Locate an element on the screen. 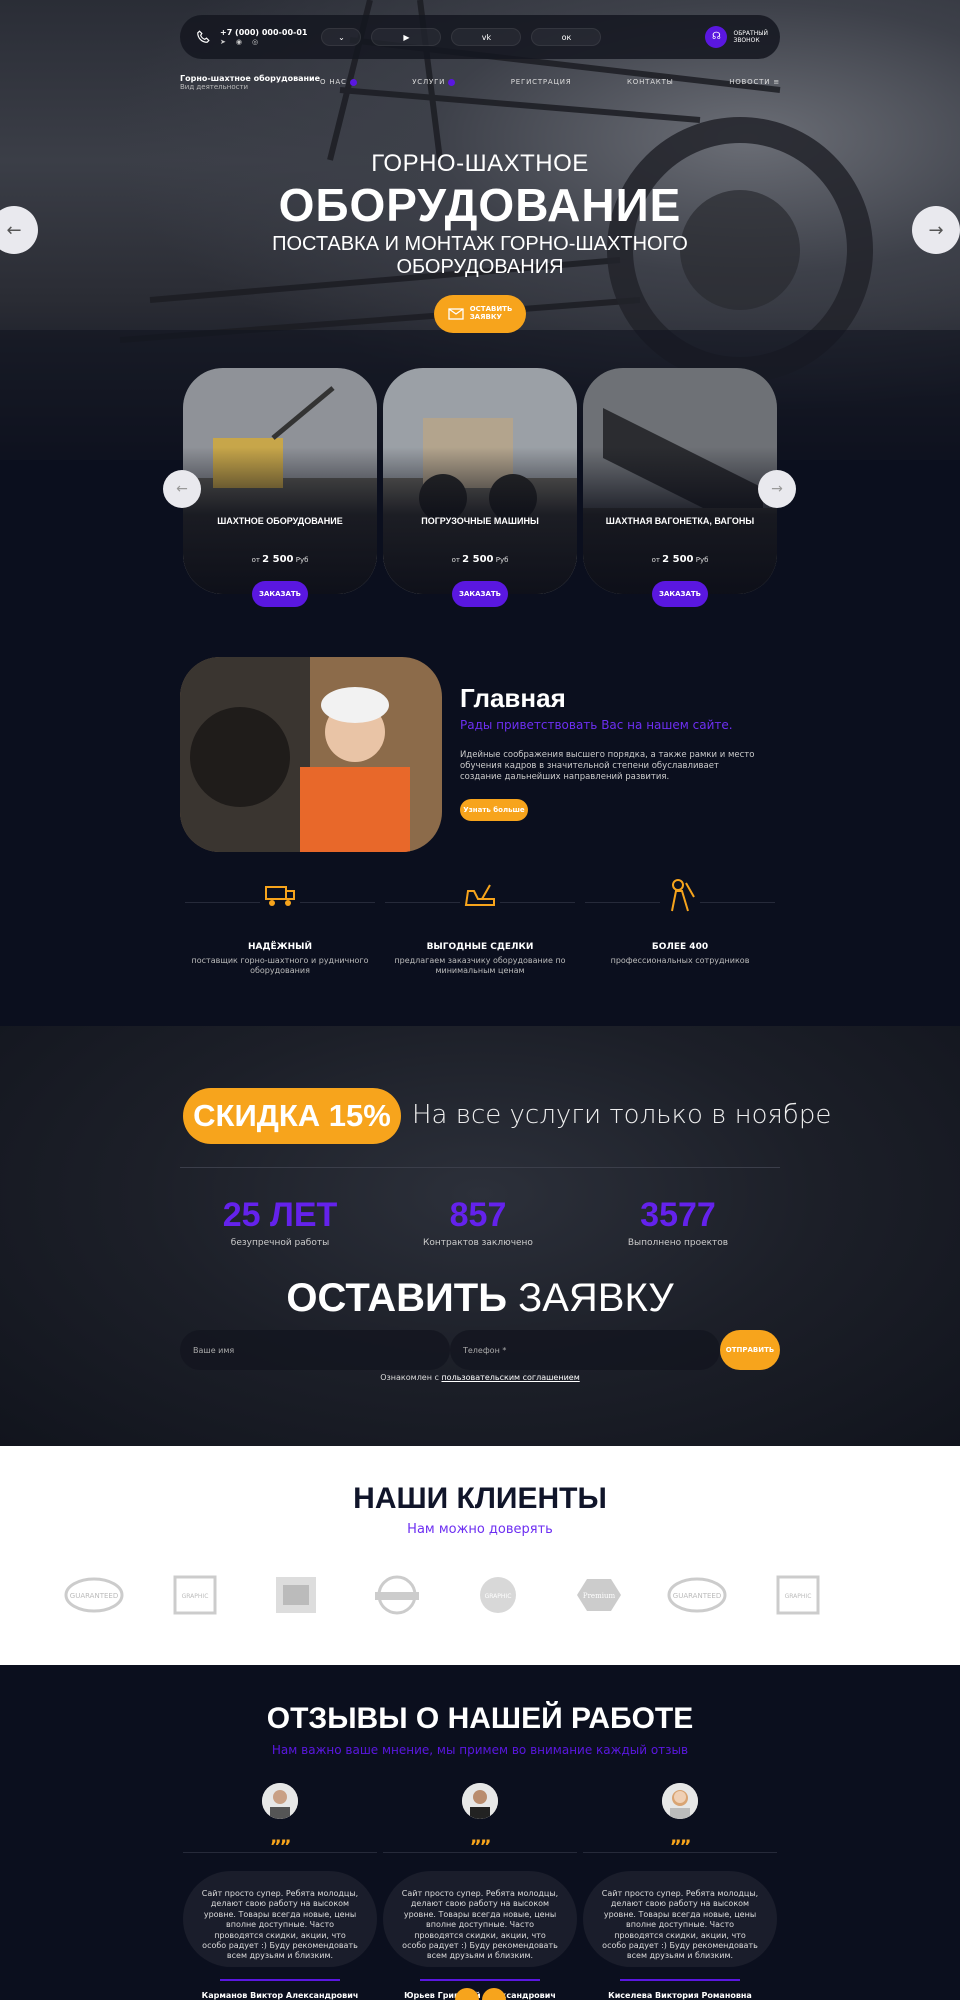 The width and height of the screenshot is (960, 2000). nav-item-registration: РЕГИСТРАЦИЯ is located at coordinates (541, 82).